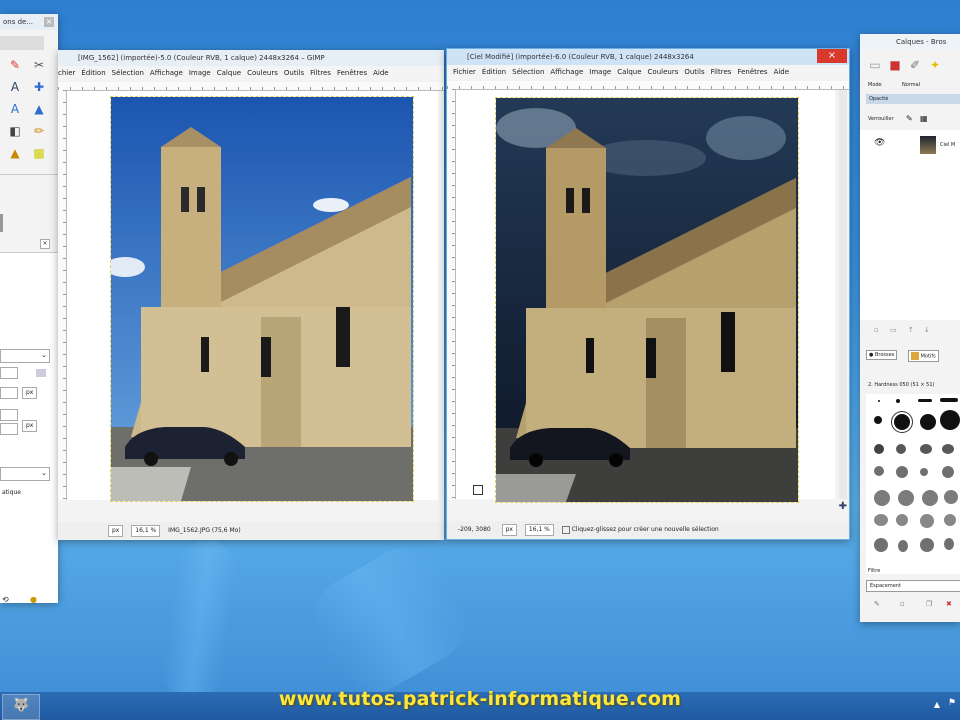  I want to click on menu-file: chier, so click(66, 73).